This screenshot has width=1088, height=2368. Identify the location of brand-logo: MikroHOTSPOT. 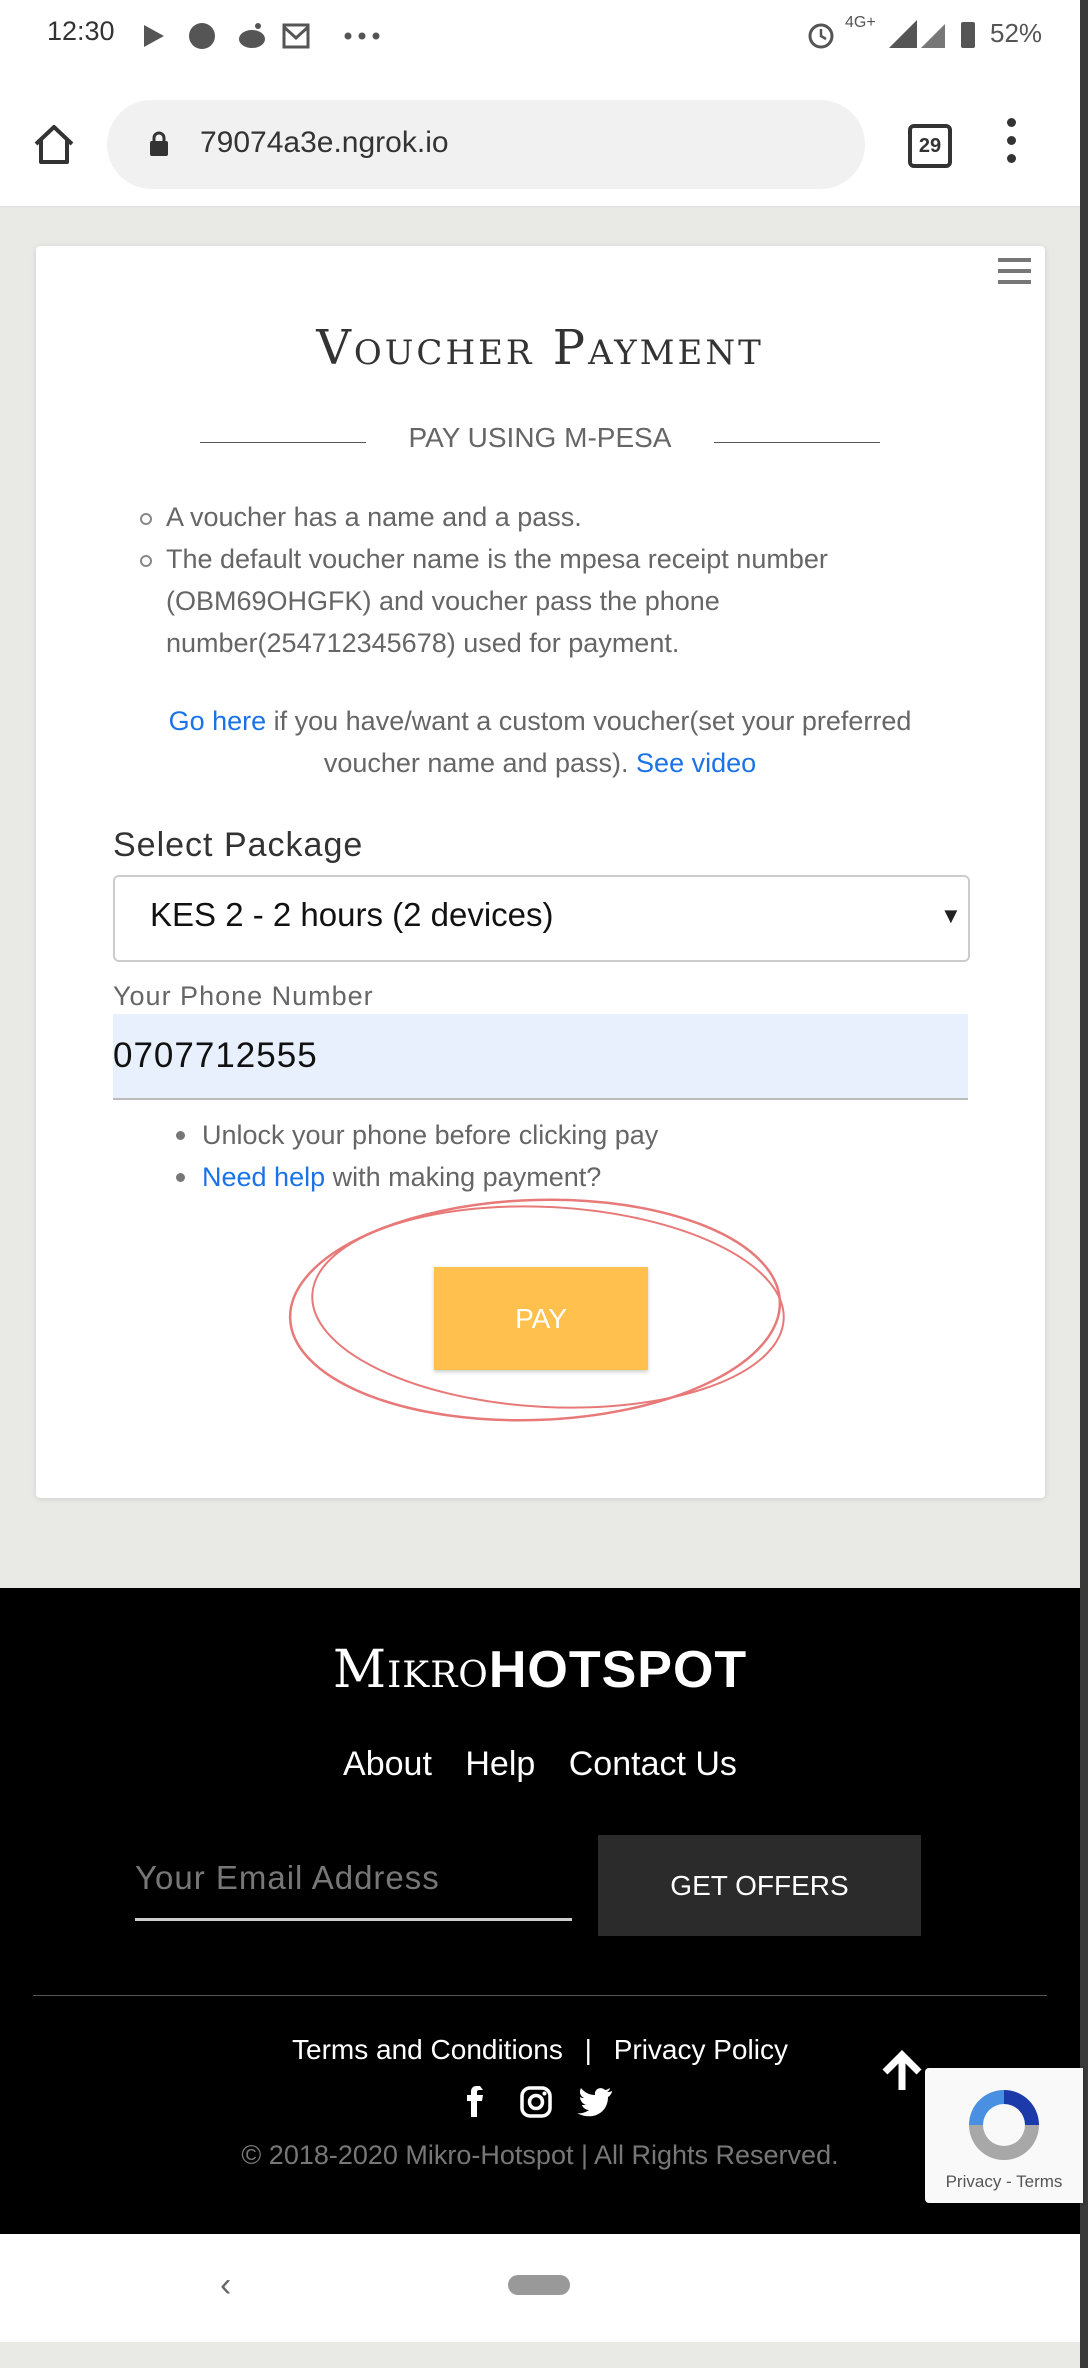
(540, 1670).